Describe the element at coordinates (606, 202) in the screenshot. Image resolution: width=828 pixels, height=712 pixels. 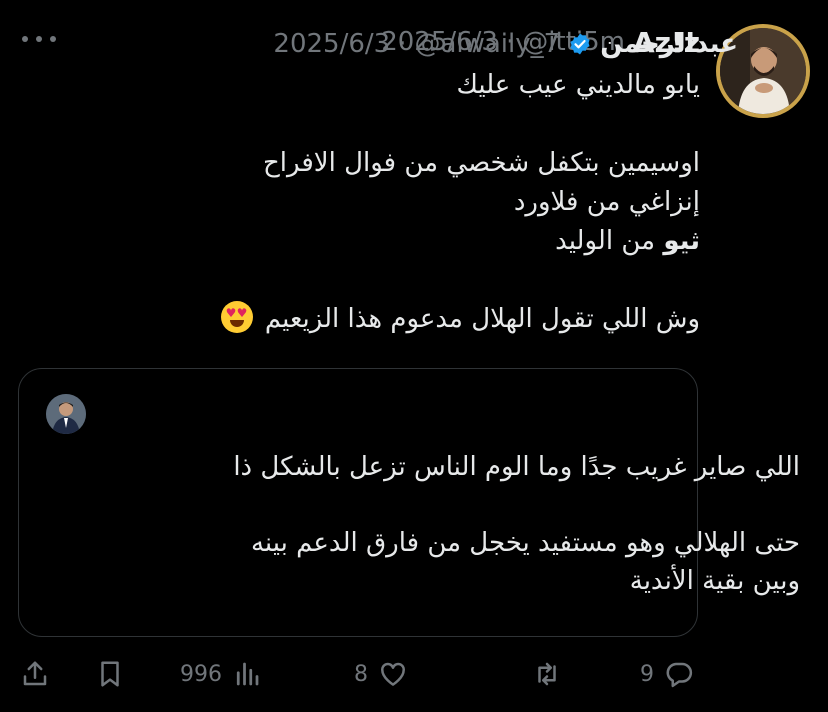
I see `tweet-line: إنزاغي من فلاورد` at that location.